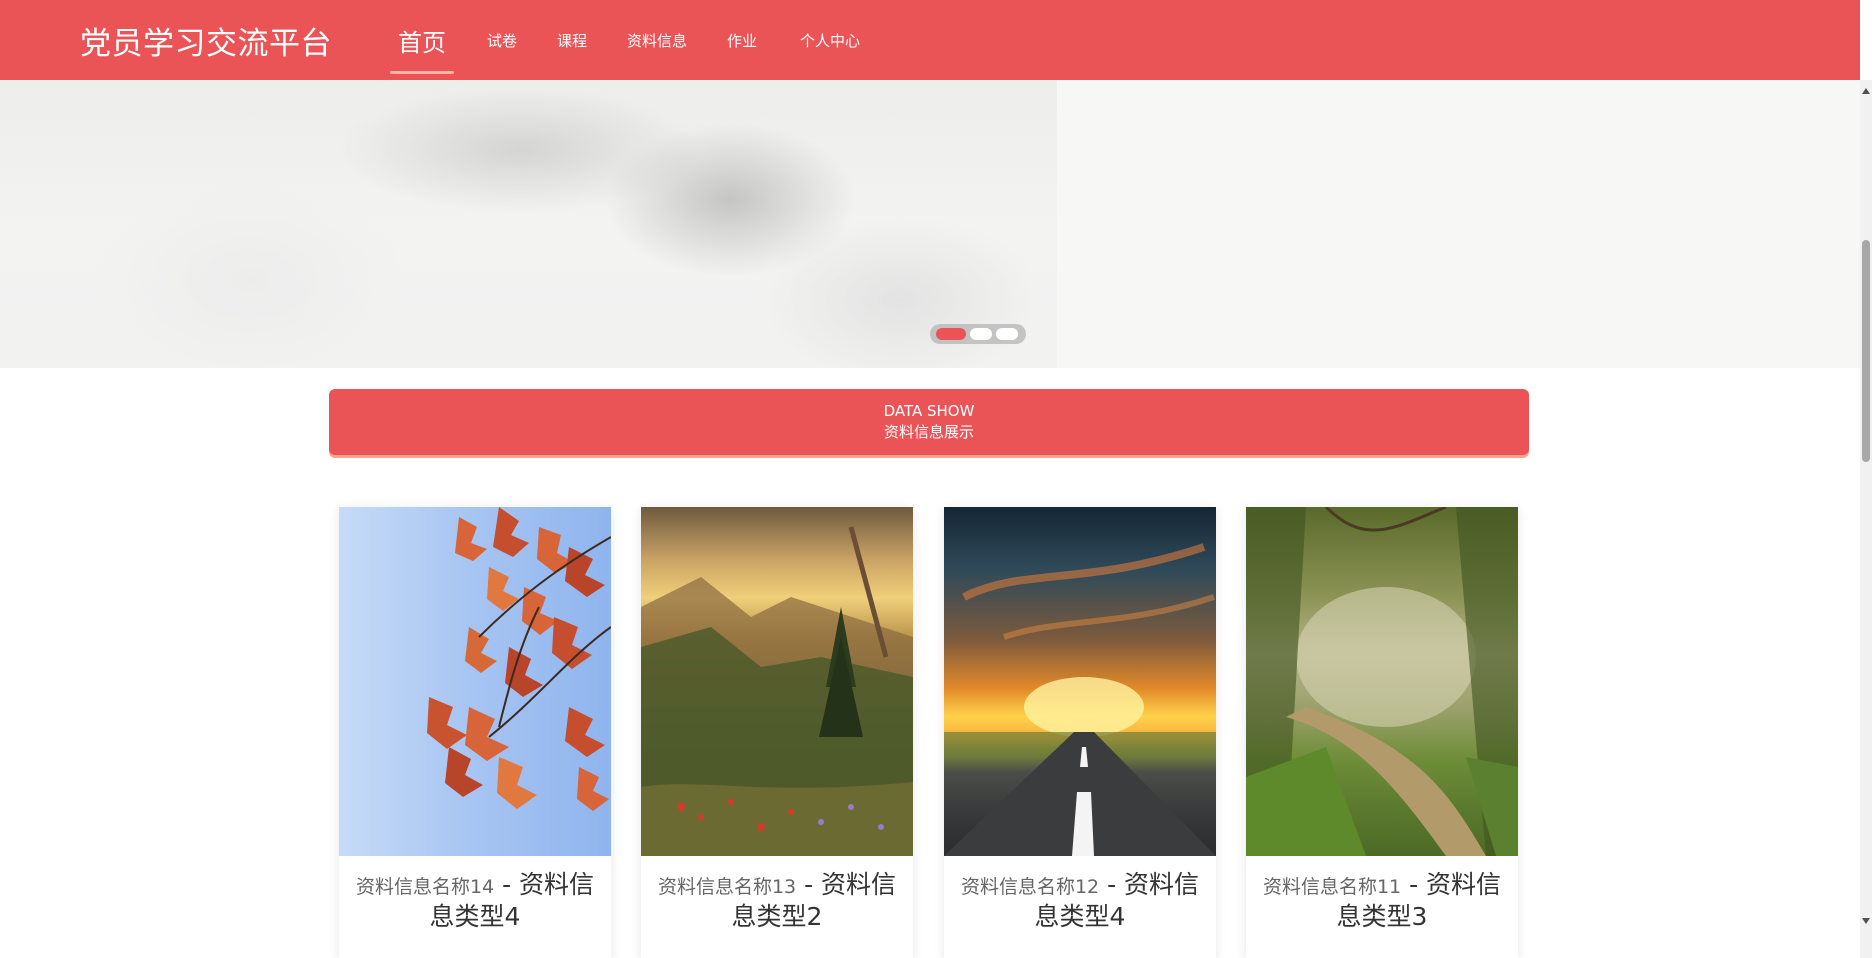 The height and width of the screenshot is (958, 1872). I want to click on nav-personal-center-label: 个人中心, so click(829, 40).